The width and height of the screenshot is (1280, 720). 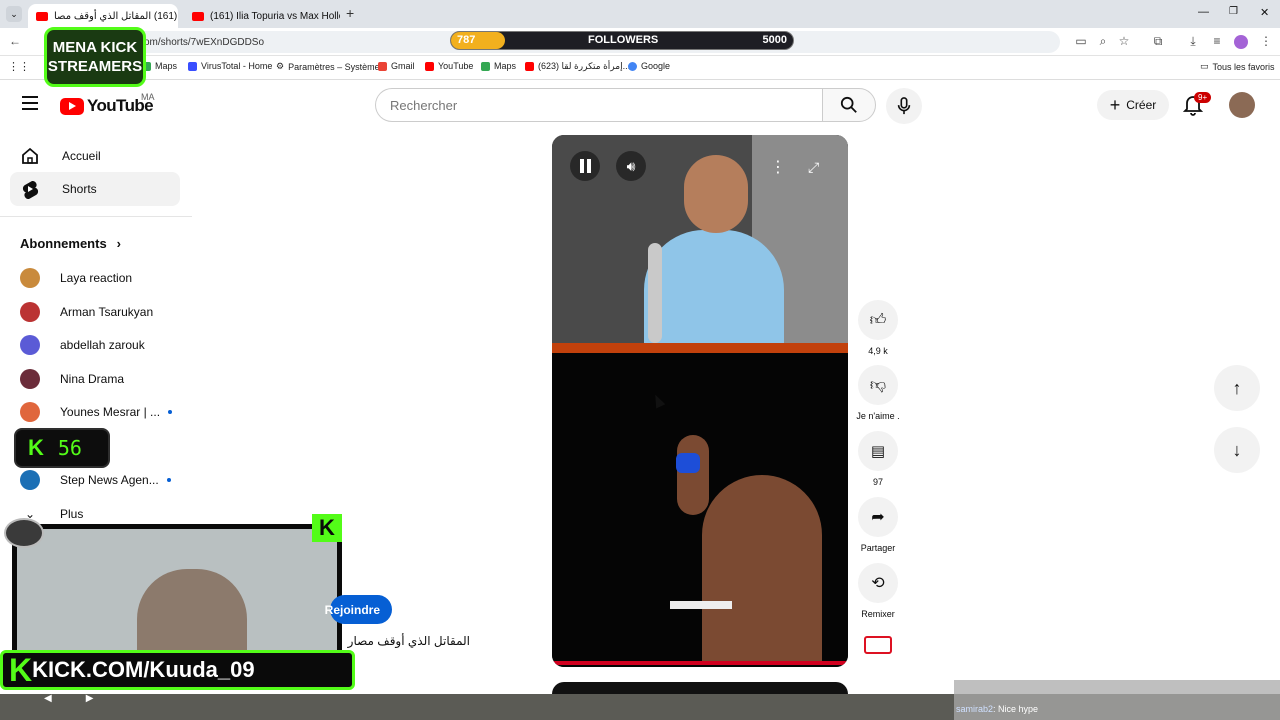 What do you see at coordinates (1133, 105) in the screenshot?
I see `create-button: + Créer` at bounding box center [1133, 105].